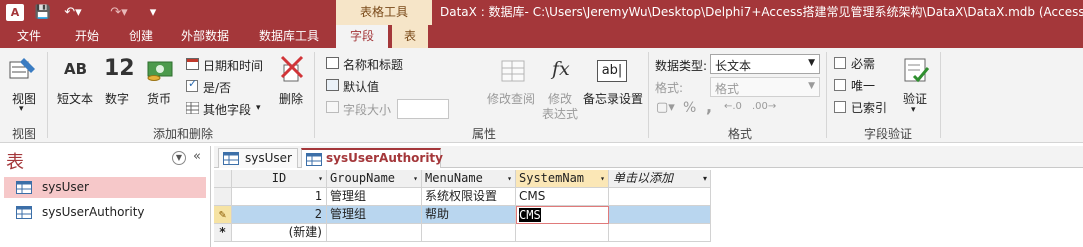  Describe the element at coordinates (233, 65) in the screenshot. I see `datetime-button: 日期和时间` at that location.